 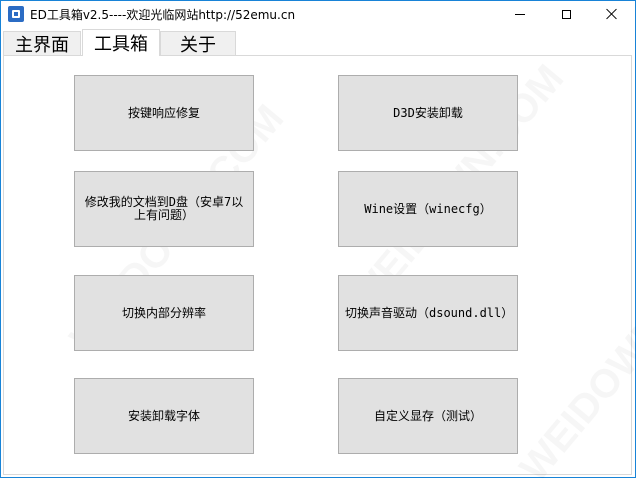 I want to click on switch-resolution-button: 切换内部分辨率, so click(x=164, y=313).